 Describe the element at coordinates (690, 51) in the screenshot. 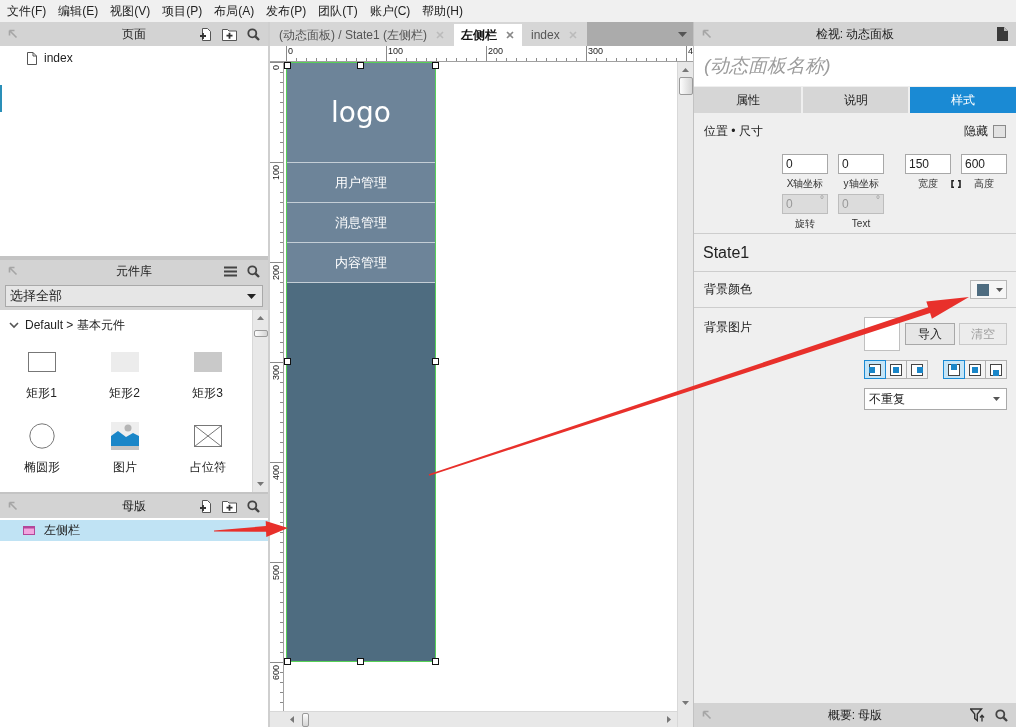

I see `ruler-label: 4` at that location.